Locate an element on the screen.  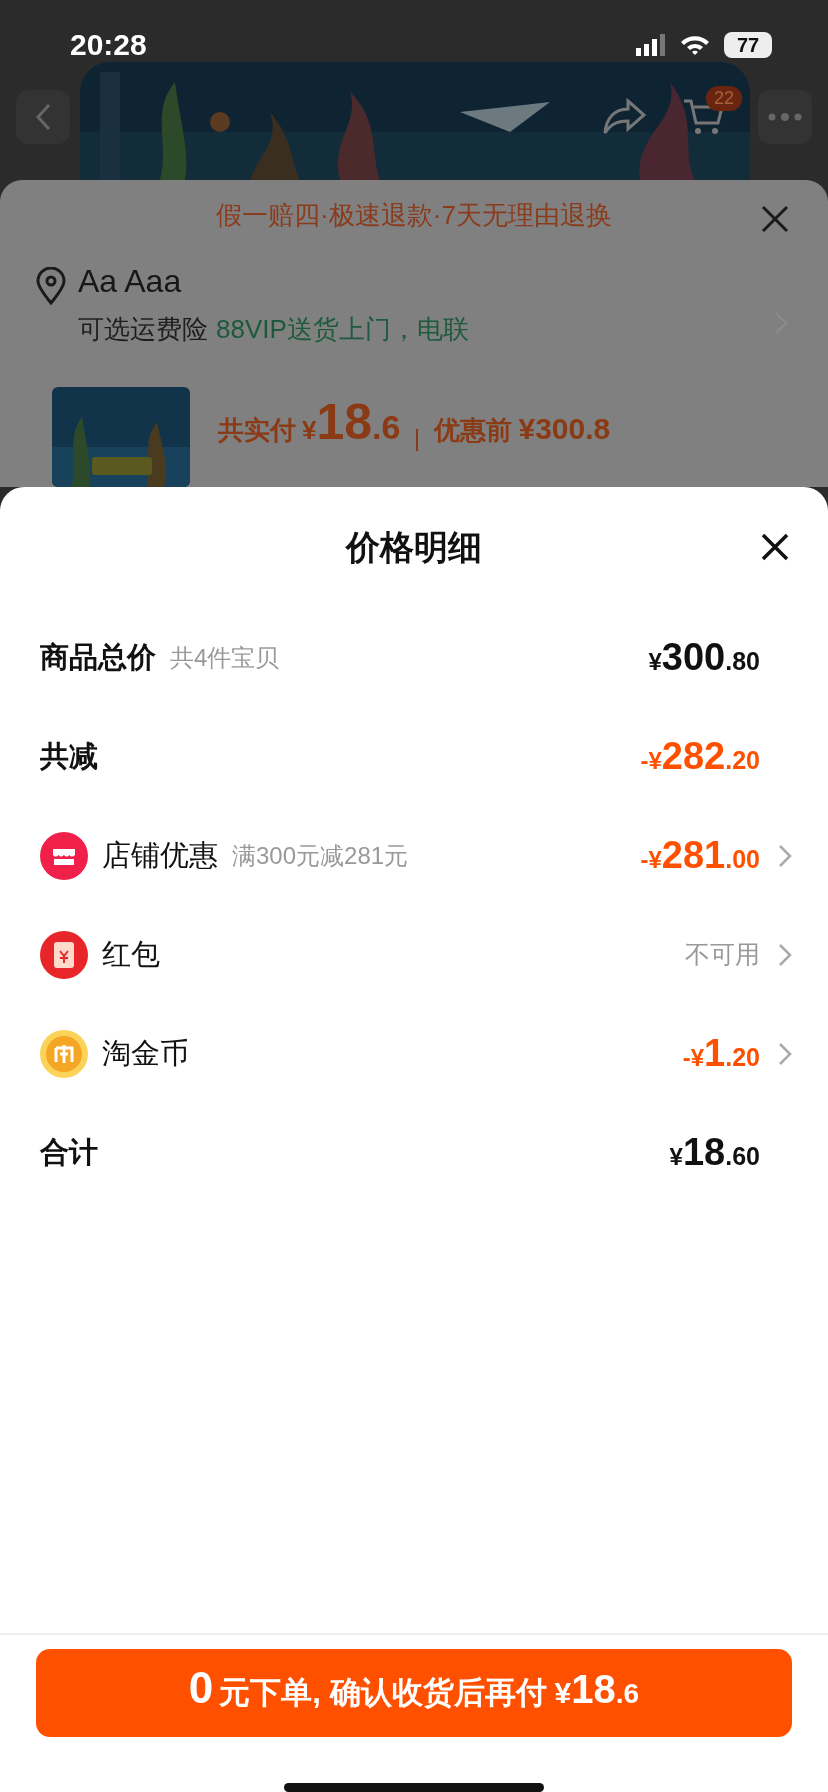
guarantee-text: 假一赔四·极速退款·7天无理由退换 is located at coordinates (414, 215).